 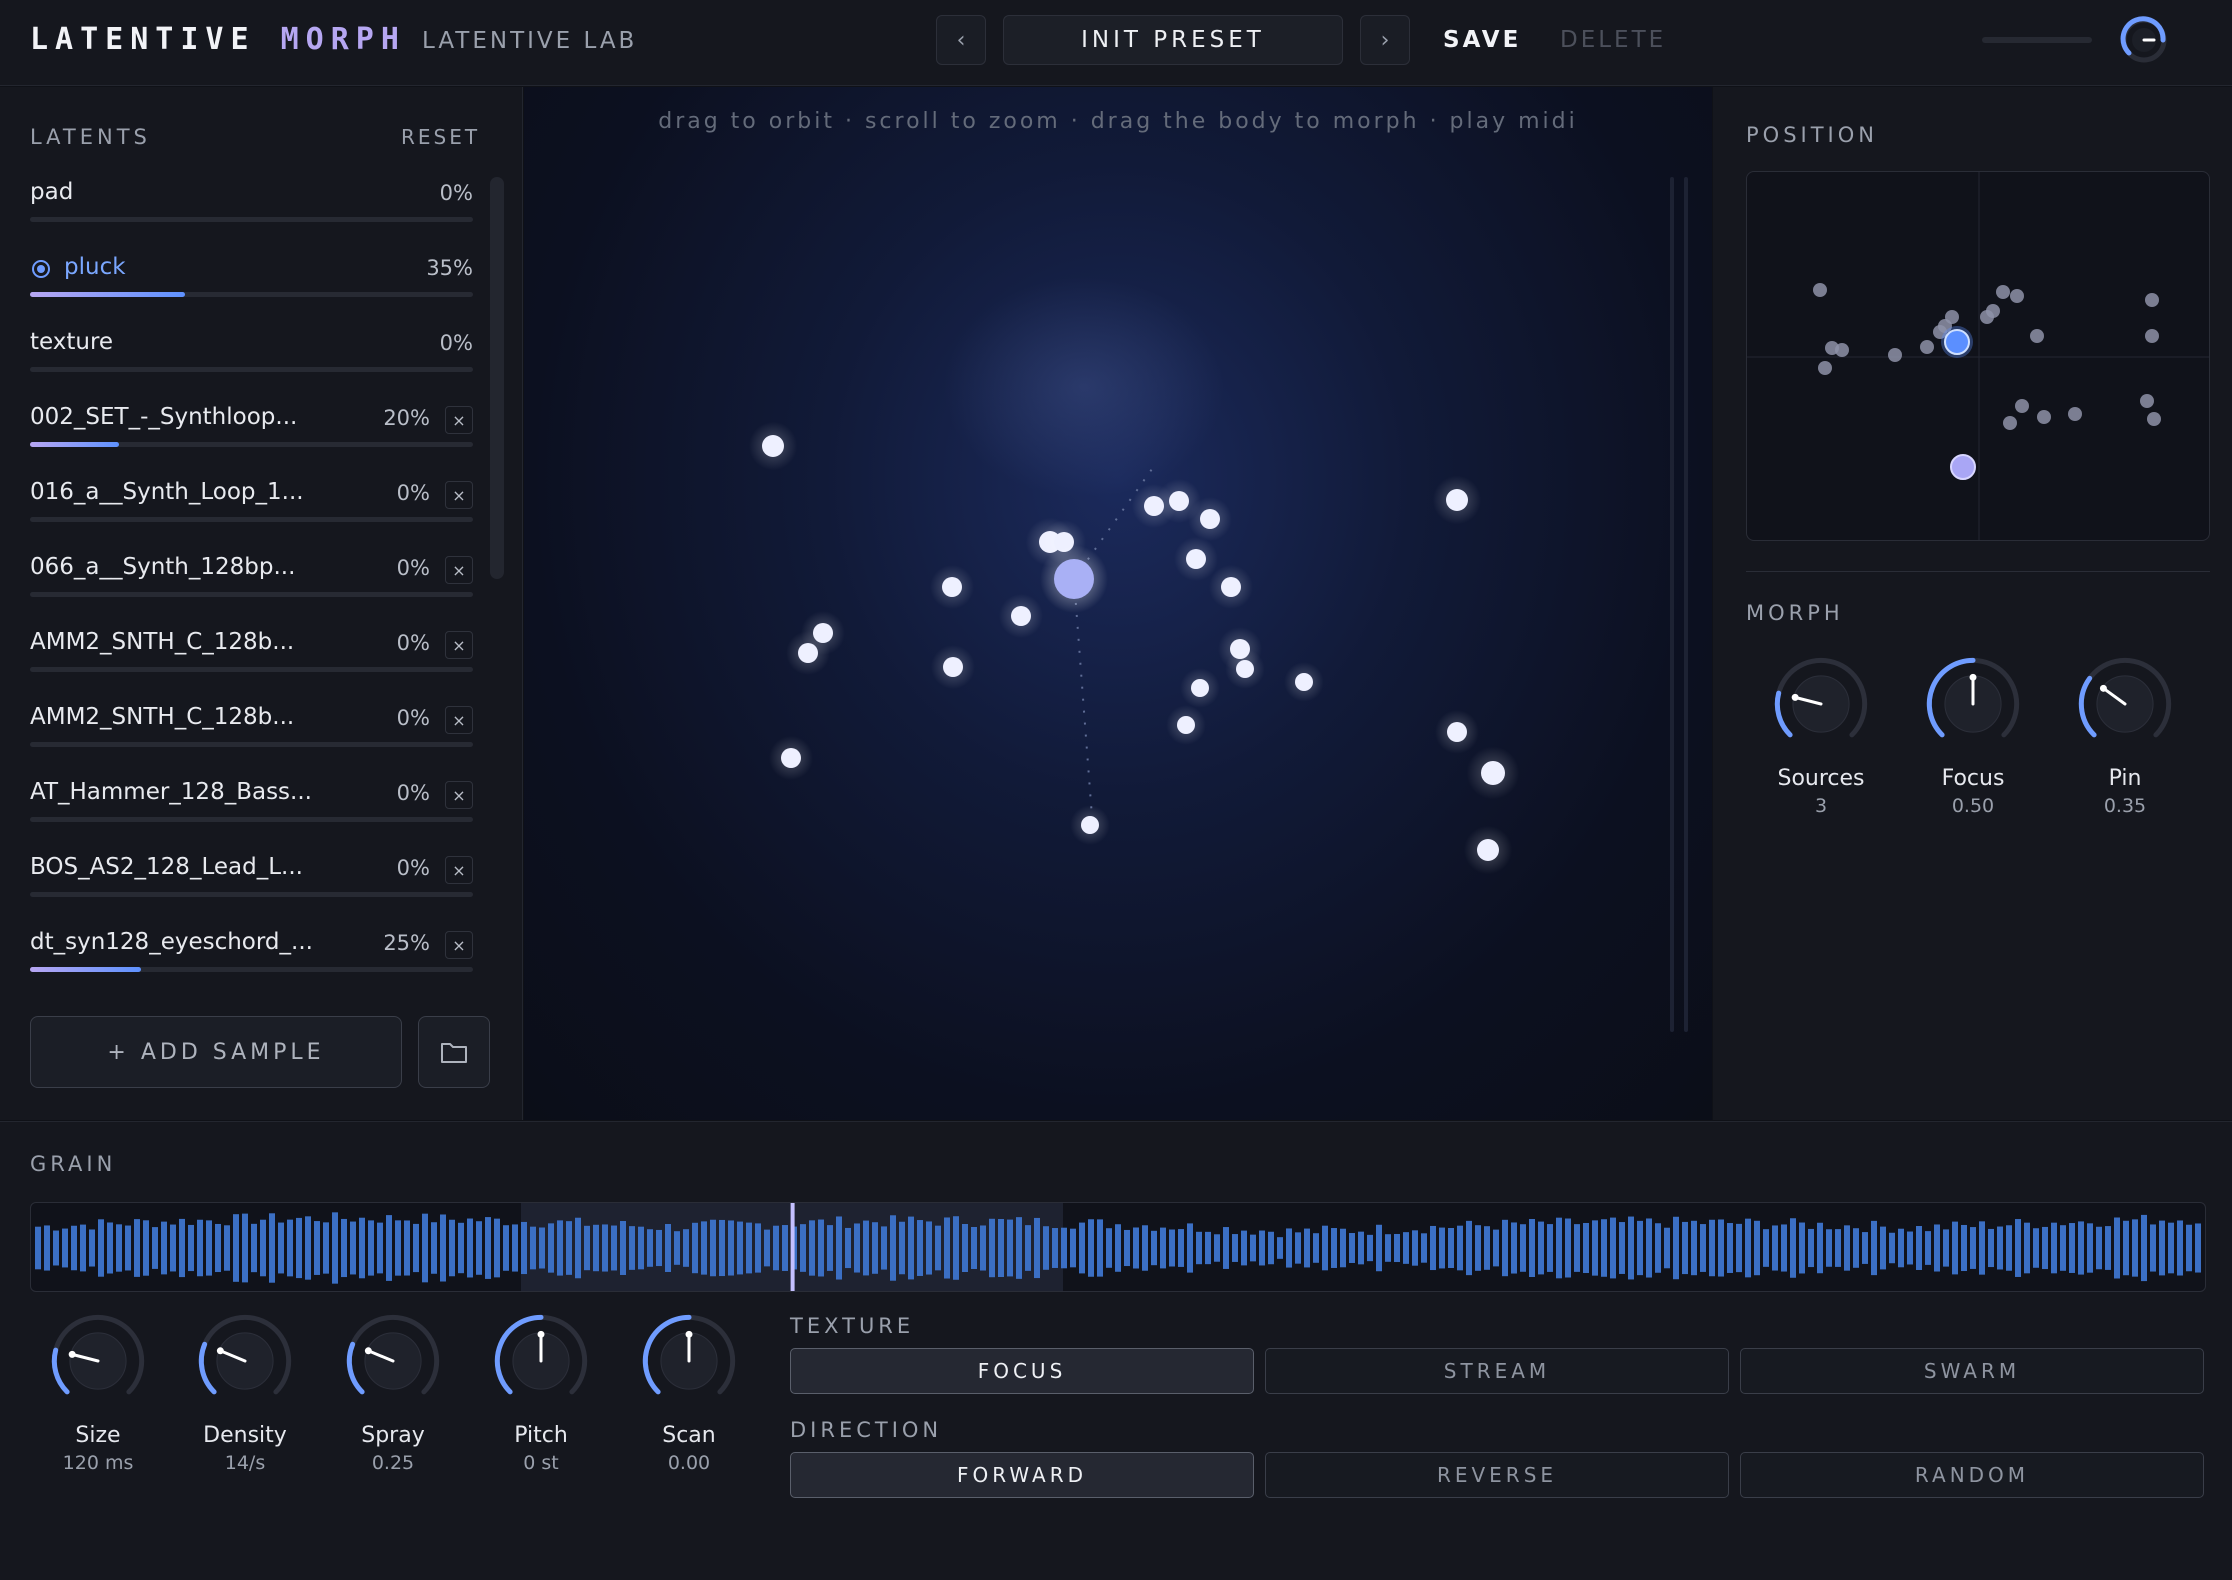 I want to click on waveform-display, so click(x=1118, y=1247).